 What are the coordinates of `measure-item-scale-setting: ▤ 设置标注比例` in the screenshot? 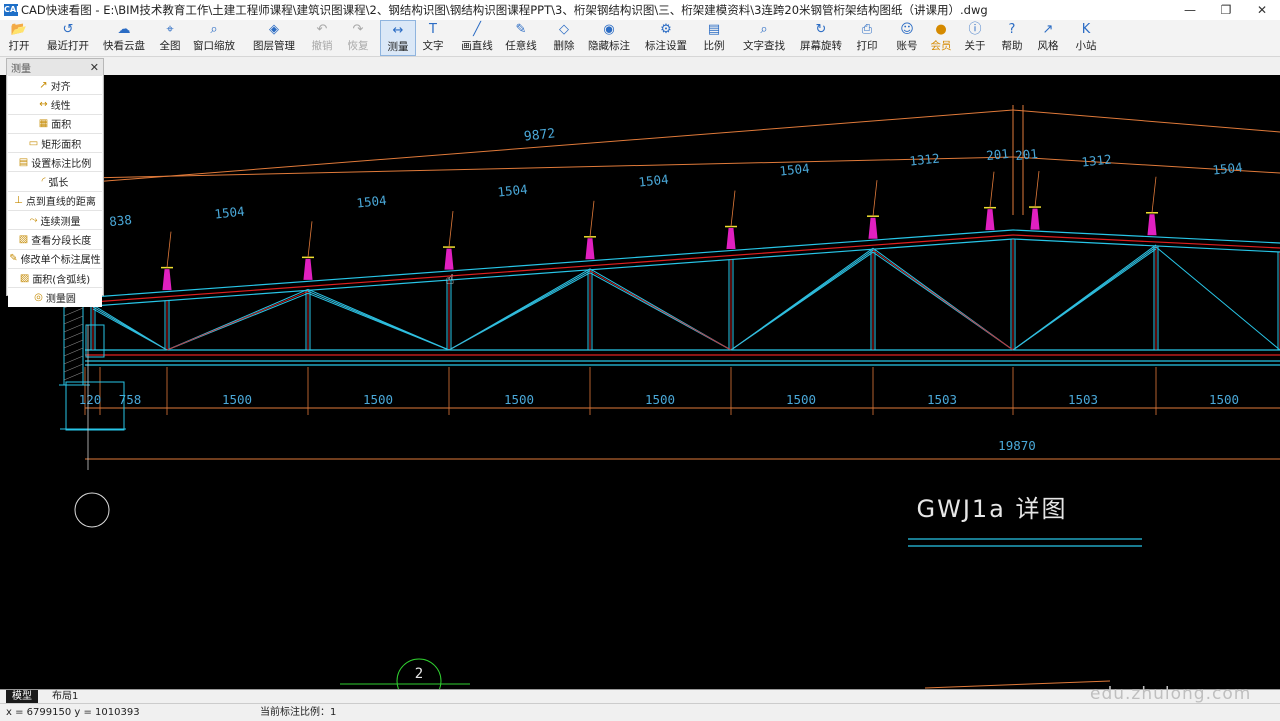 It's located at (55, 162).